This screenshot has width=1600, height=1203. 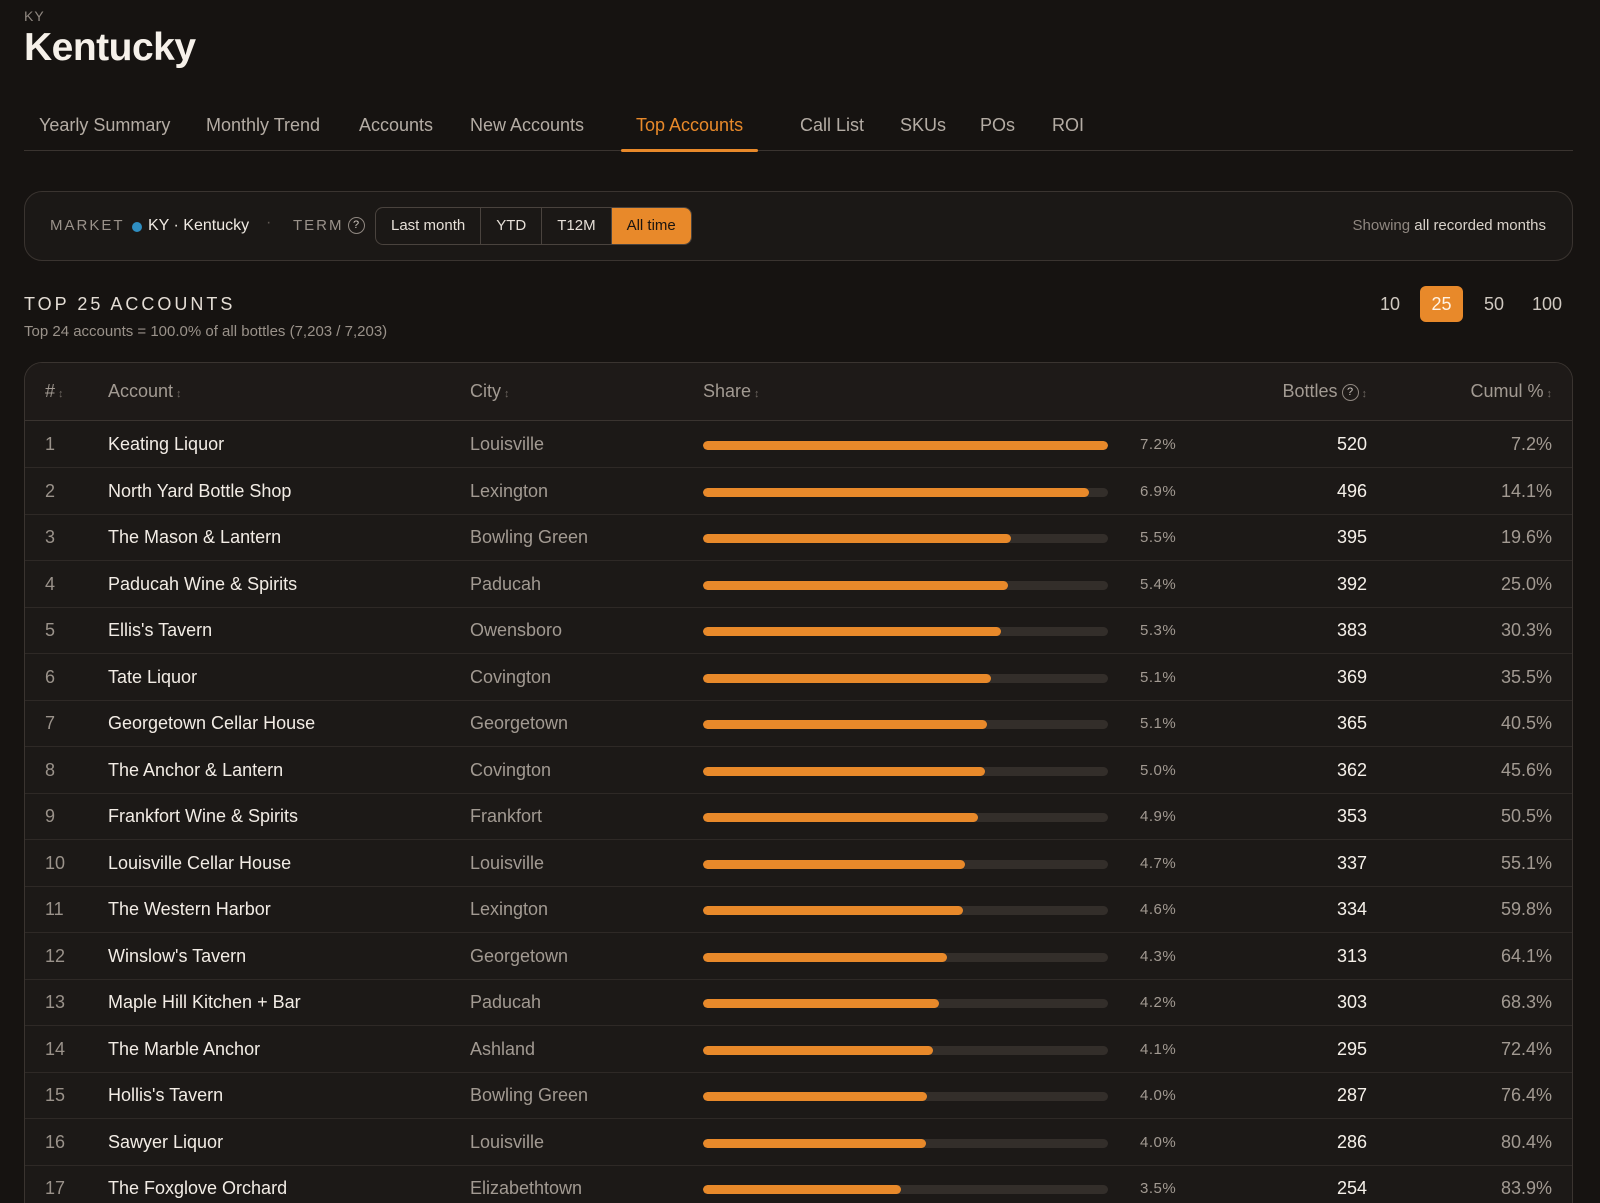 I want to click on account-name-cell: Winslow's Tavern, so click(x=177, y=956).